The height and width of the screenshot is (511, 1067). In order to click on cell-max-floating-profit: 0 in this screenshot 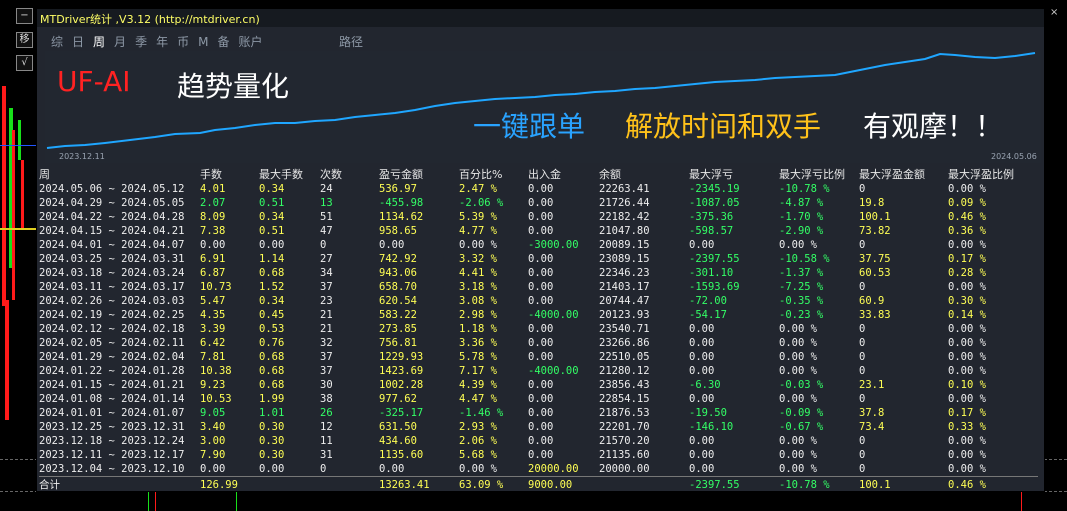, I will do `click(862, 469)`.